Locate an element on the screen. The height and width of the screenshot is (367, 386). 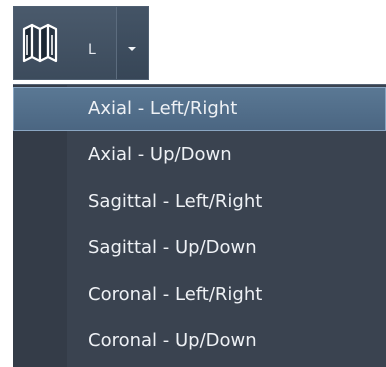
menu-item-axial-left-right: Axial - Left/Right is located at coordinates (199, 109).